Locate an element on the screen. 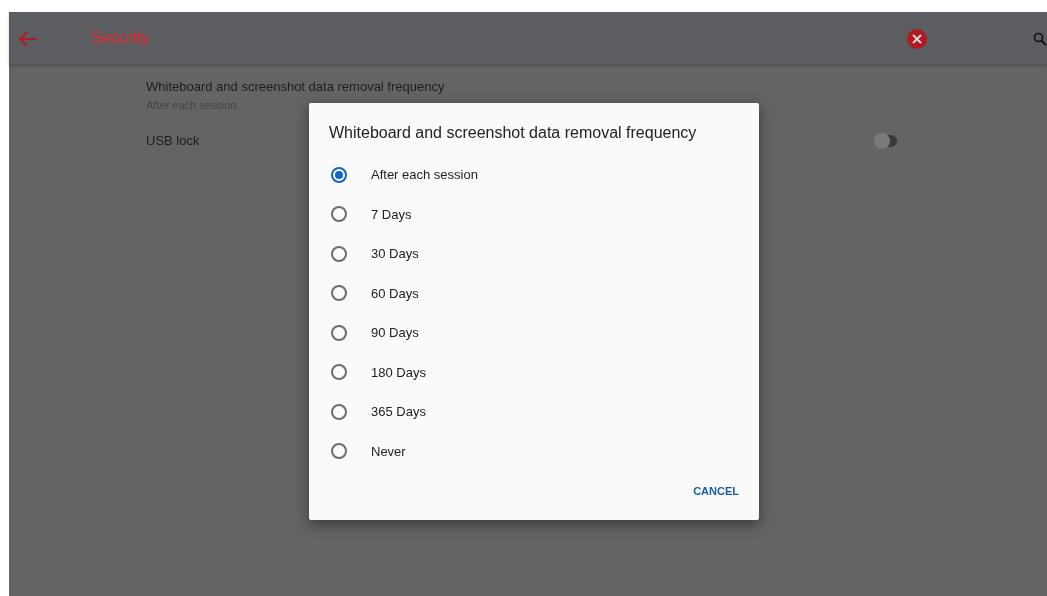 The image size is (1047, 596). option-label: 60 Days is located at coordinates (395, 293).